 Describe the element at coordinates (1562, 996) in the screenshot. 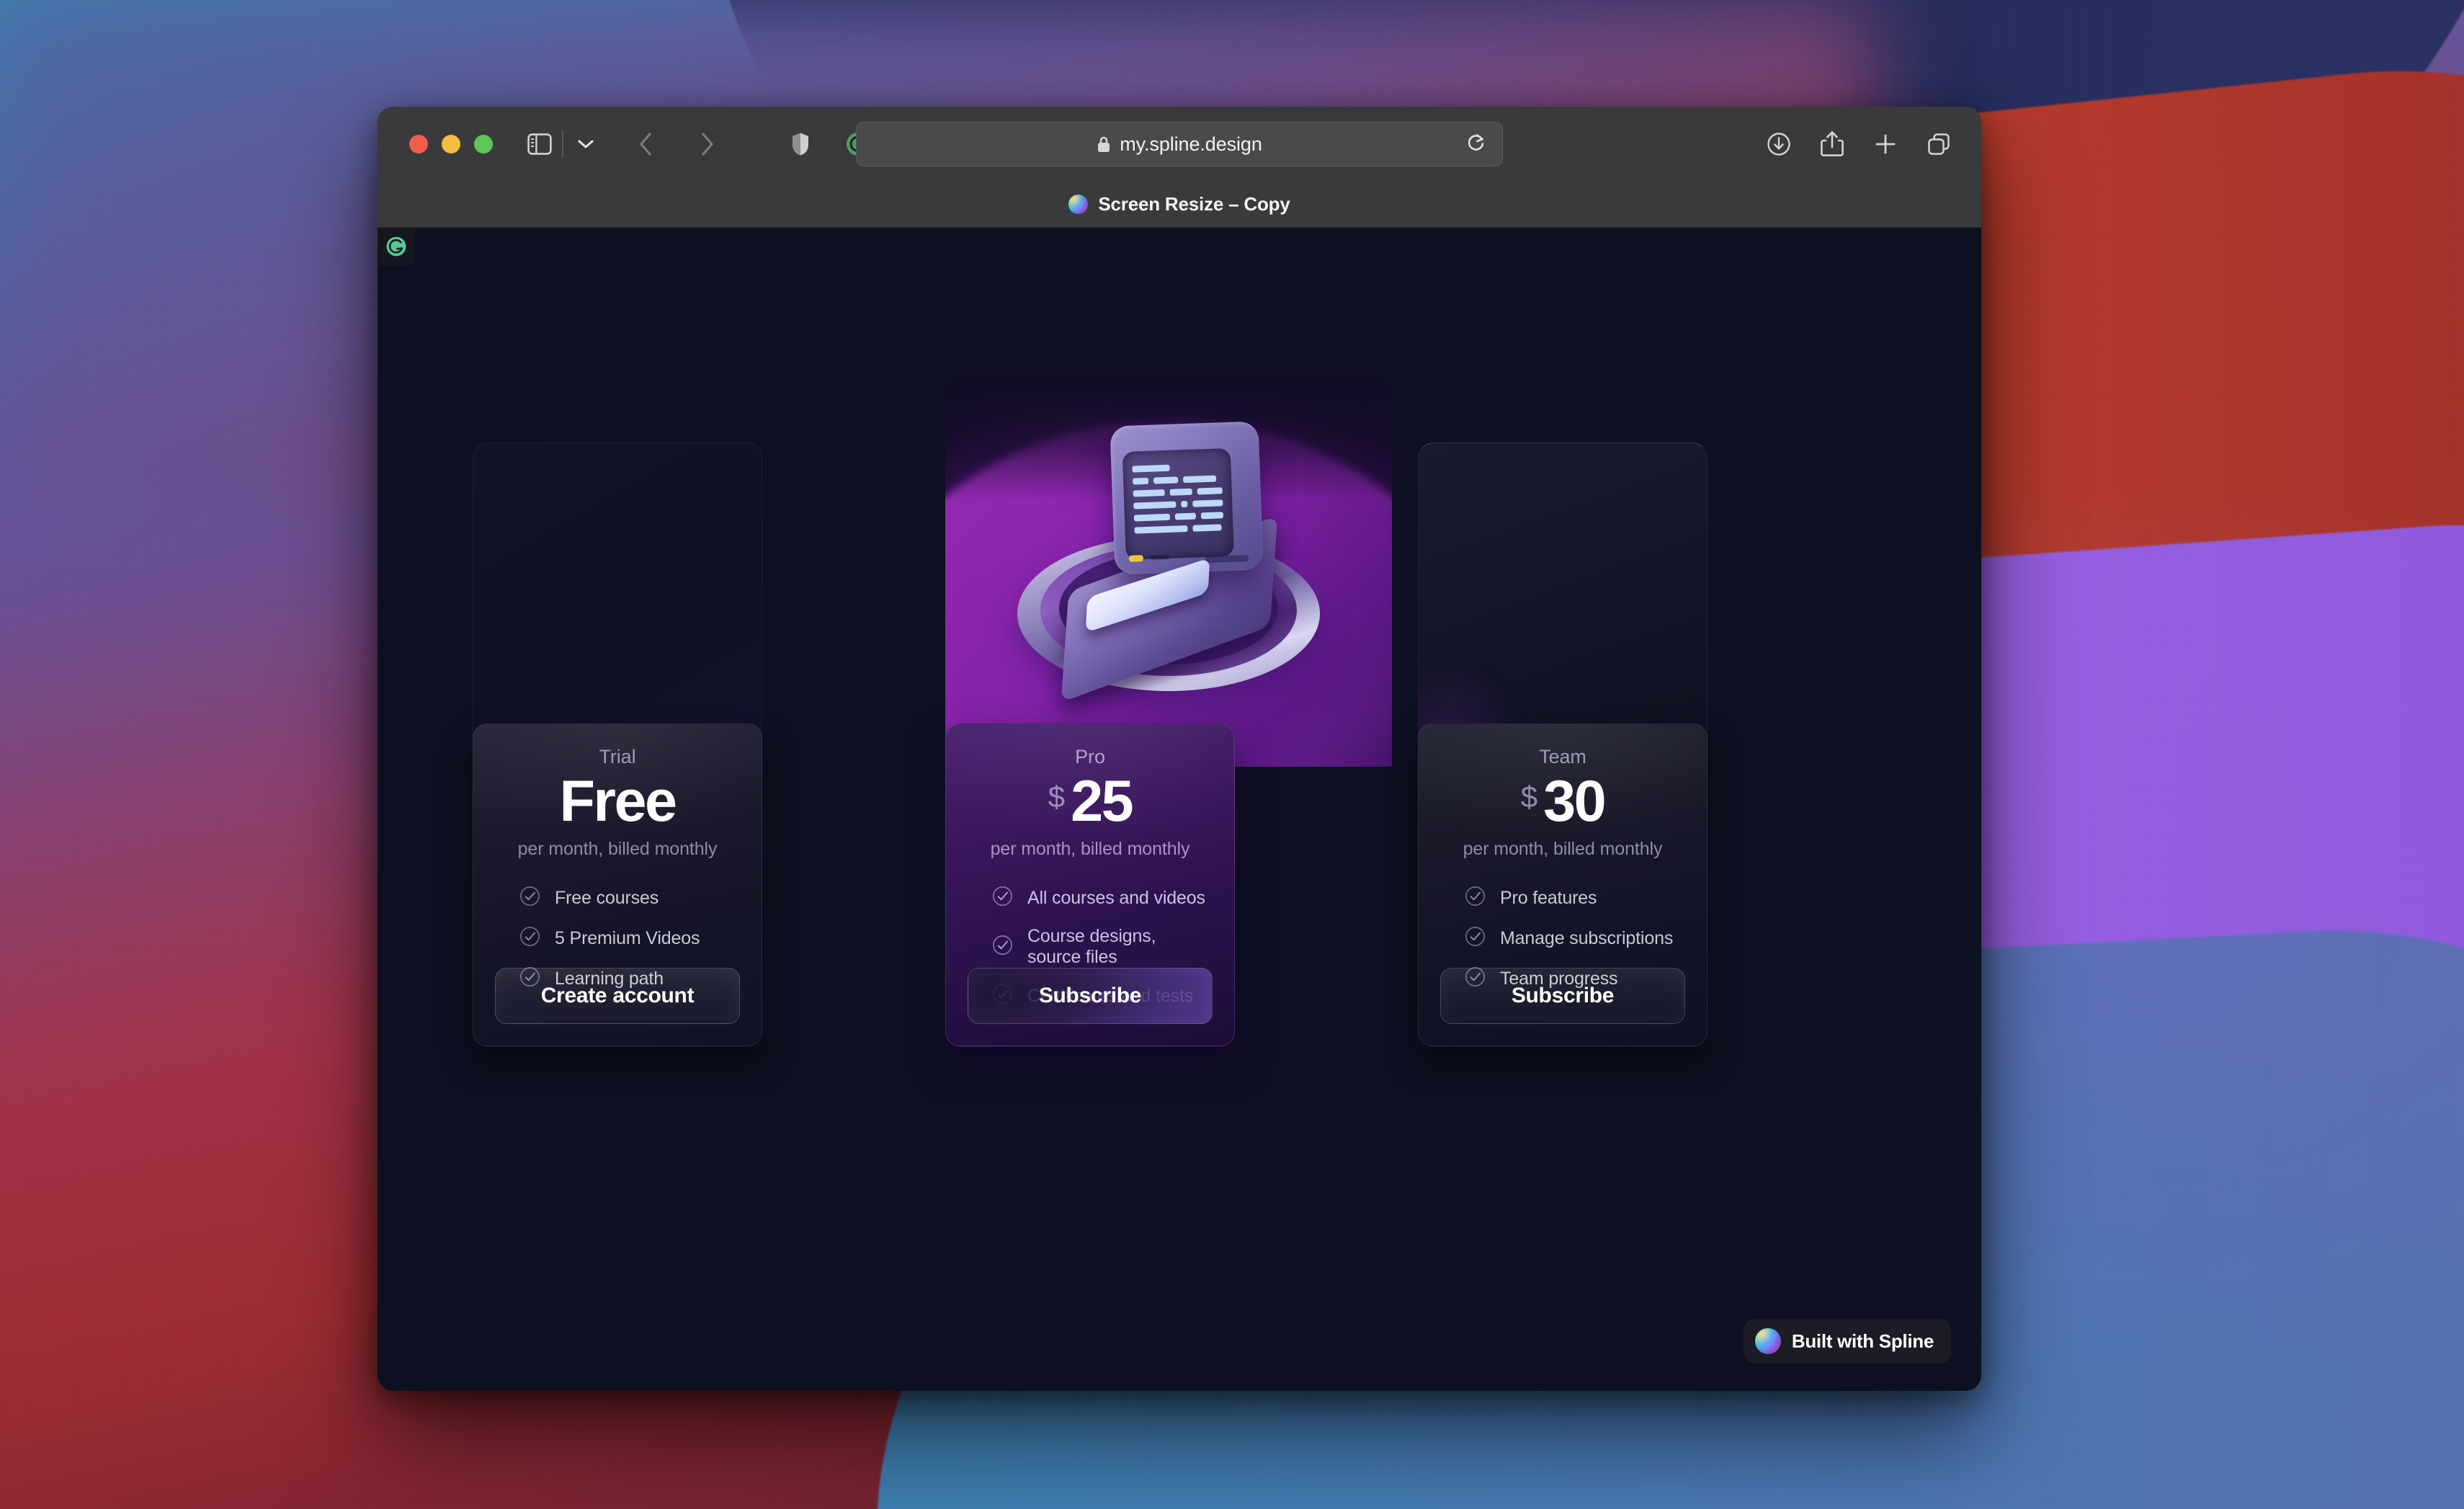

I see `subscribe-button-team: Subscribe` at that location.